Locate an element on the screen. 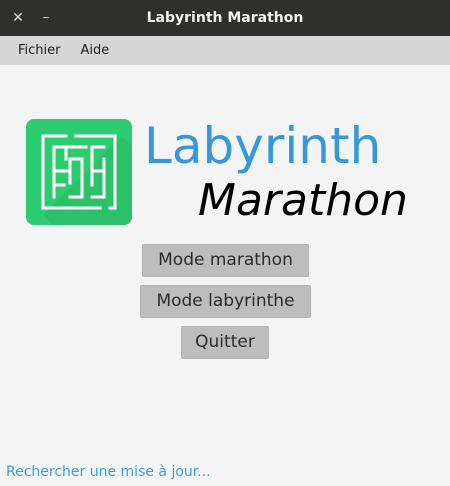  menu-aide: Aide is located at coordinates (95, 50).